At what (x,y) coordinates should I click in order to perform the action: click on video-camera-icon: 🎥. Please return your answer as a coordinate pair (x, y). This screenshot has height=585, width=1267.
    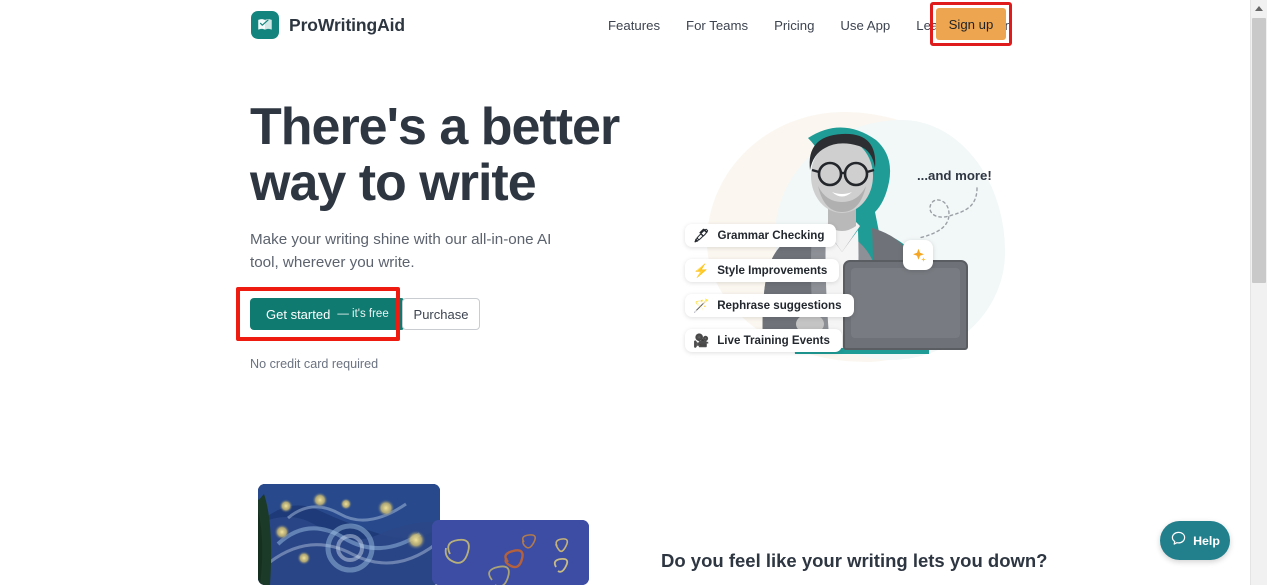
    Looking at the image, I should click on (701, 340).